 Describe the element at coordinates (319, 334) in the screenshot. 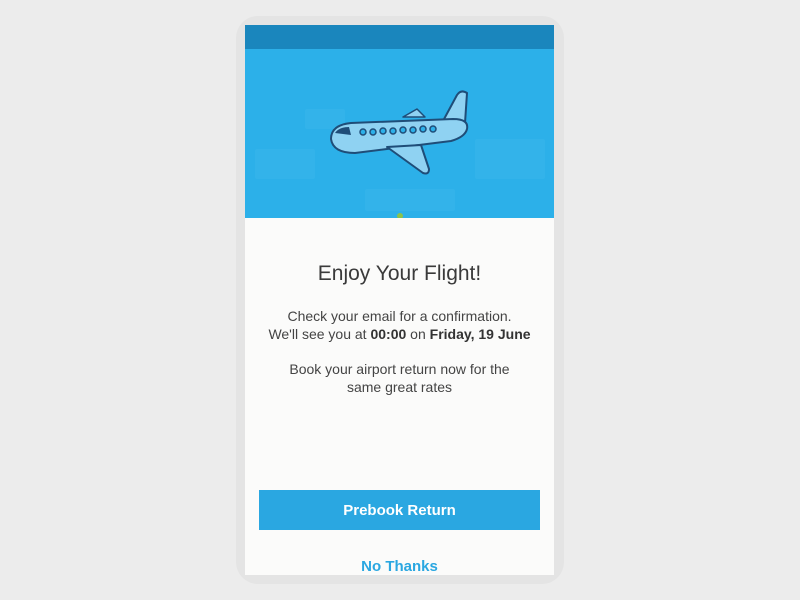

I see `message-prefix: We'll see you at` at that location.